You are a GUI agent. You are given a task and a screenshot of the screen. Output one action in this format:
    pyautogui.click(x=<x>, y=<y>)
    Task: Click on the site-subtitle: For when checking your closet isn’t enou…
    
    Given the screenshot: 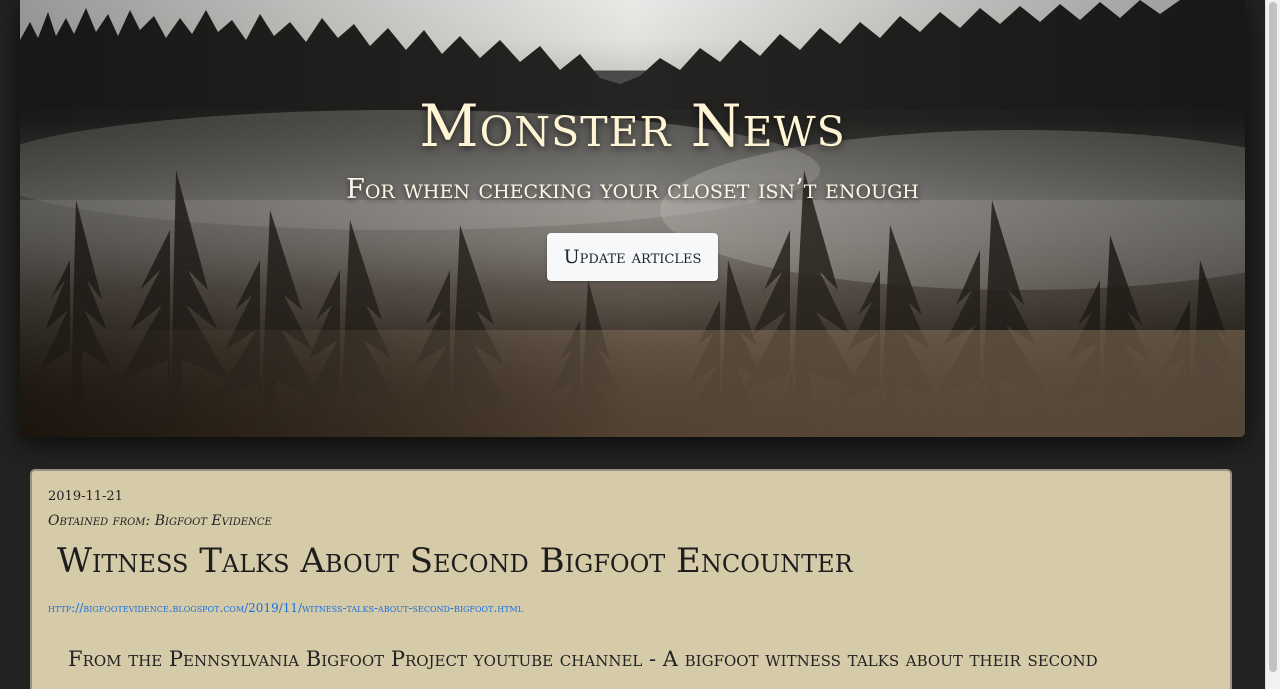 What is the action you would take?
    pyautogui.click(x=632, y=189)
    